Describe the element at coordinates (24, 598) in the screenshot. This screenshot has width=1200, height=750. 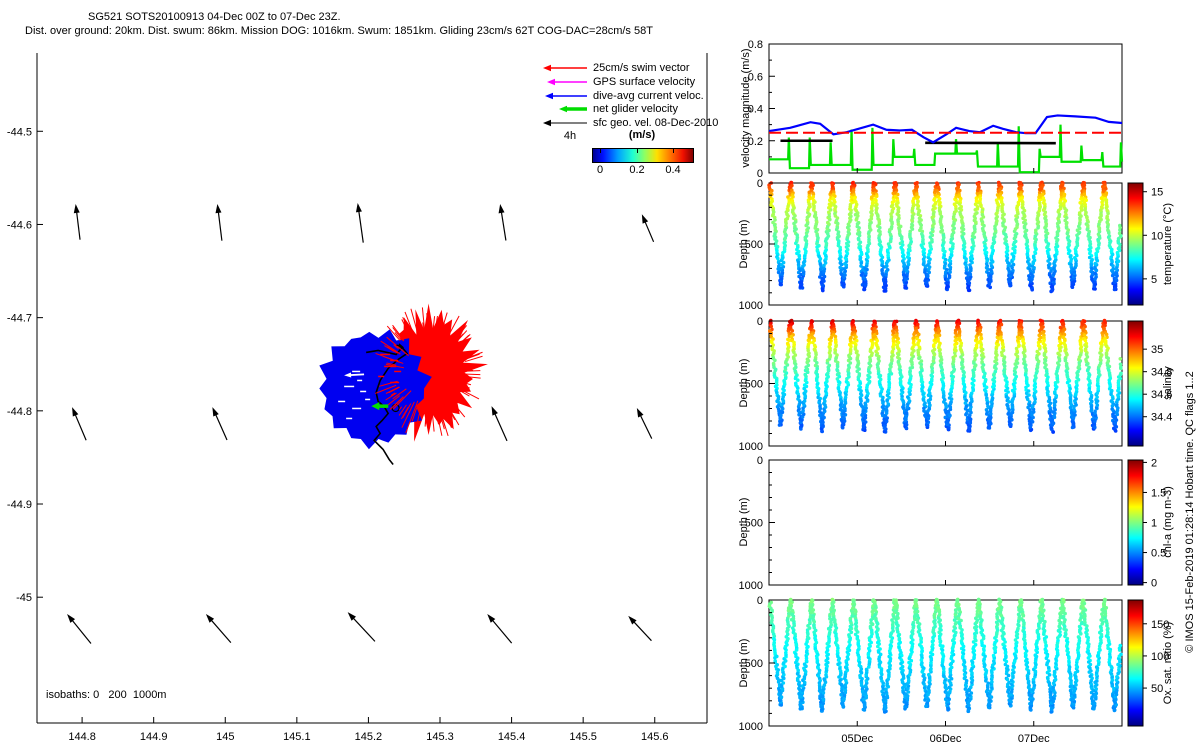
I see `svg-text: -45` at that location.